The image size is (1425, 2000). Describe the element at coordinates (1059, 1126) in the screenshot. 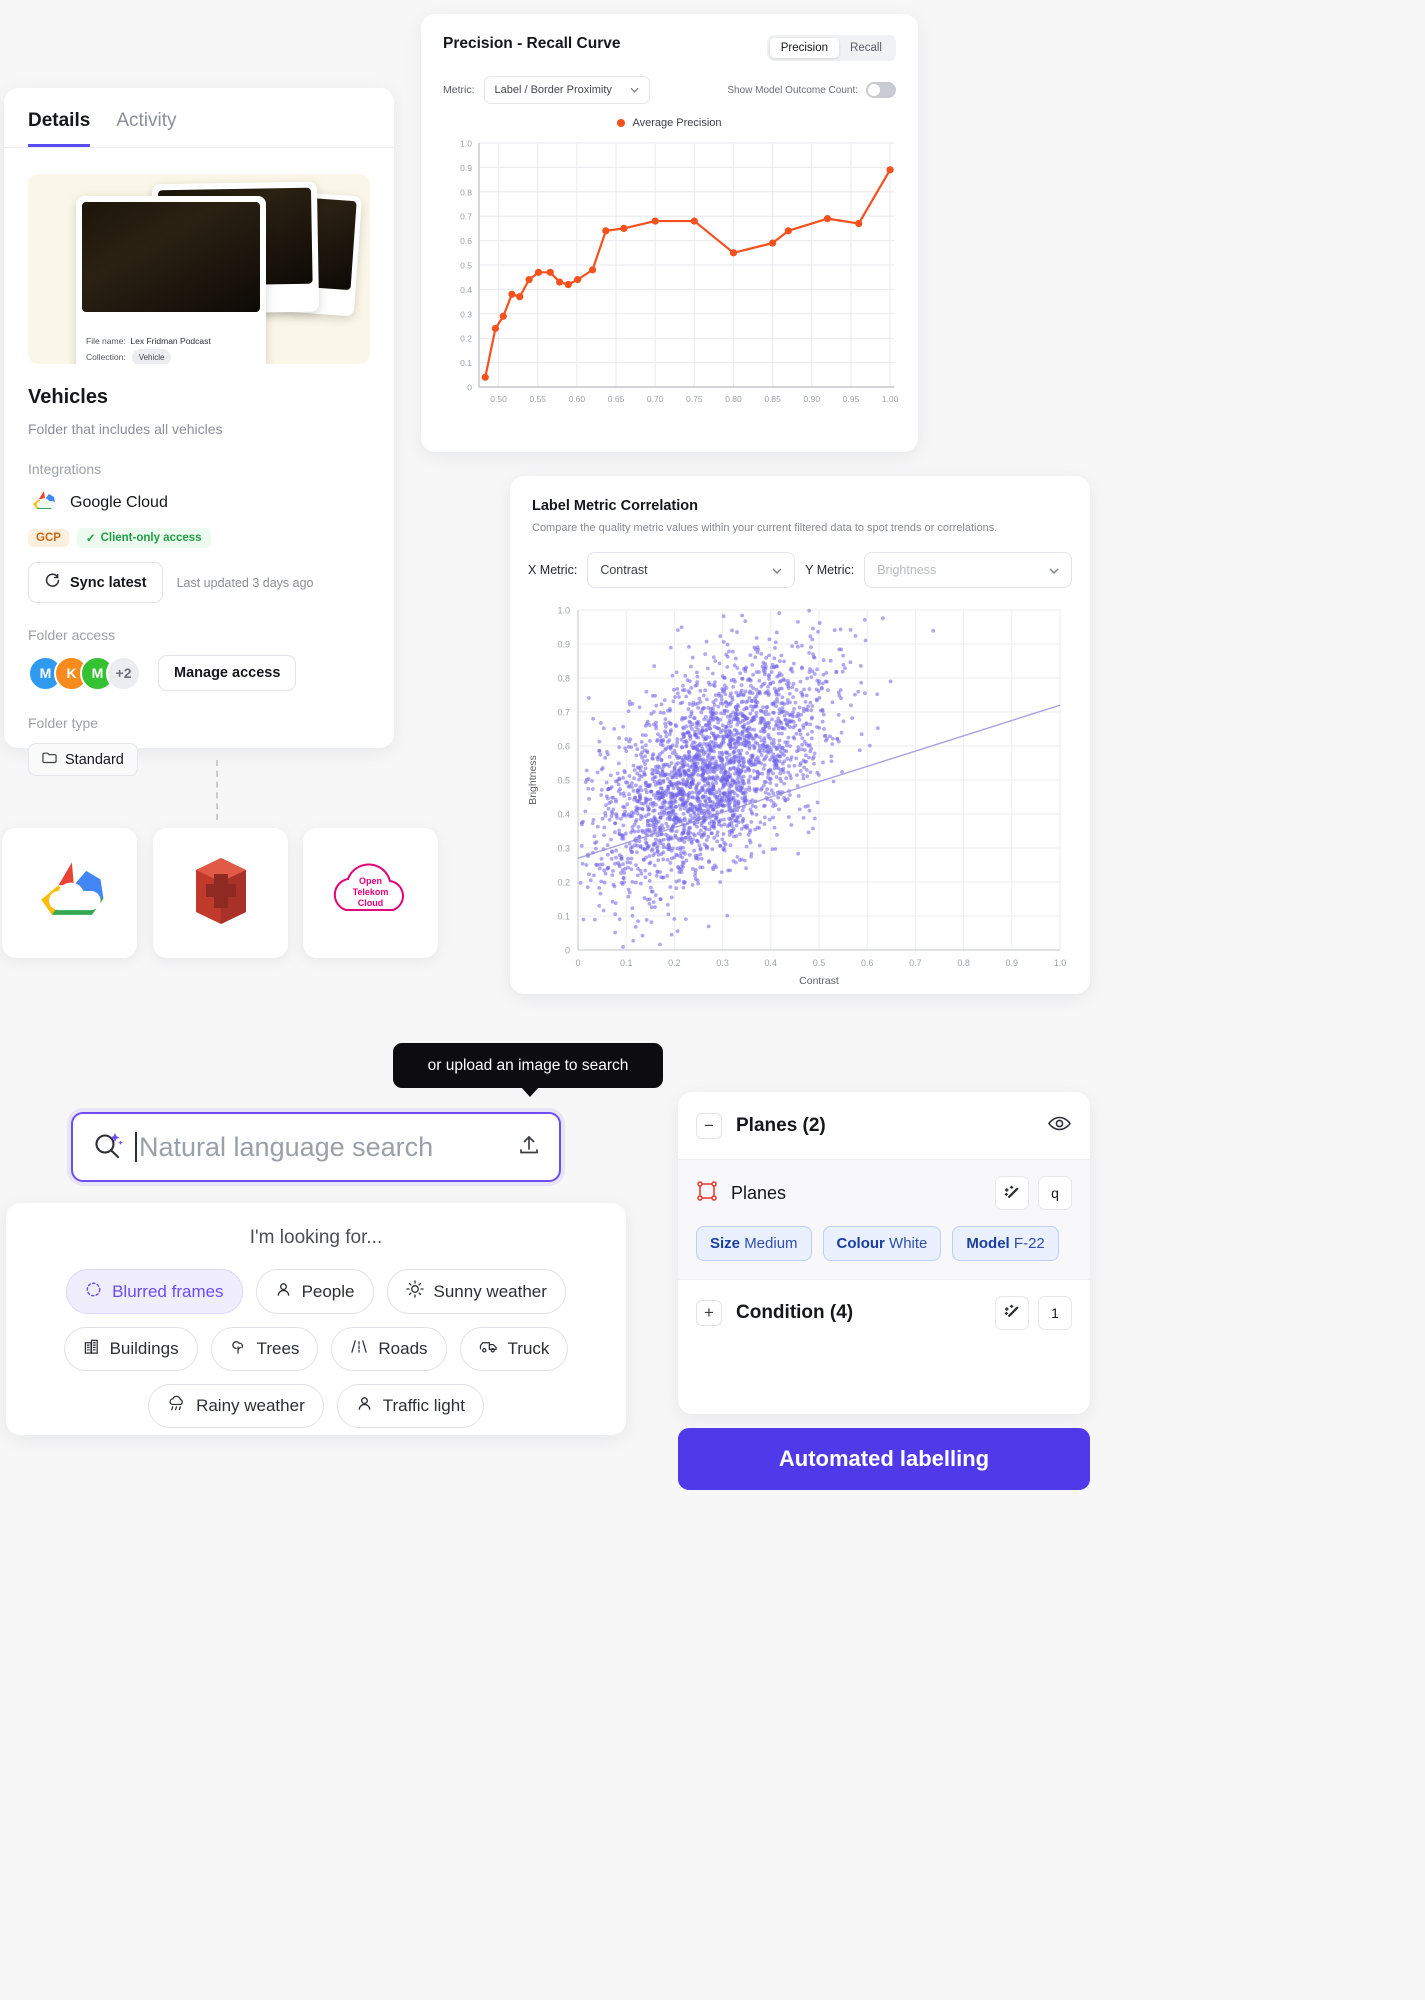

I see `eye-icon` at that location.